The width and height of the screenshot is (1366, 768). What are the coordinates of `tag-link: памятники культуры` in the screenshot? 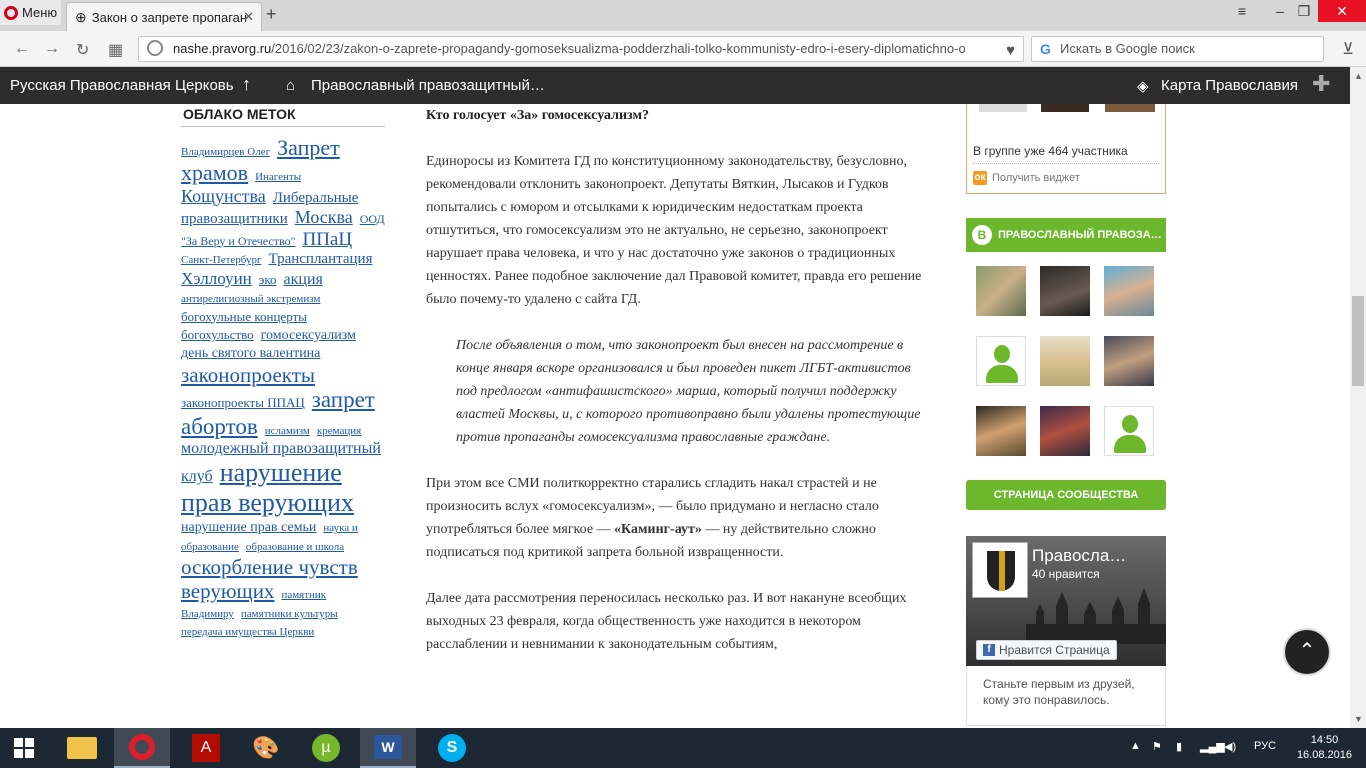 It's located at (289, 614).